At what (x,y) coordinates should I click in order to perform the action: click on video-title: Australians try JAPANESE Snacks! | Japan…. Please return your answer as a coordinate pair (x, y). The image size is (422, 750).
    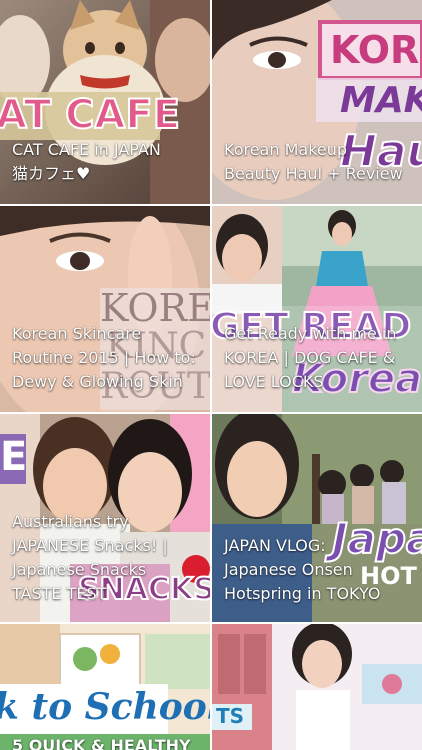
    Looking at the image, I should click on (90, 557).